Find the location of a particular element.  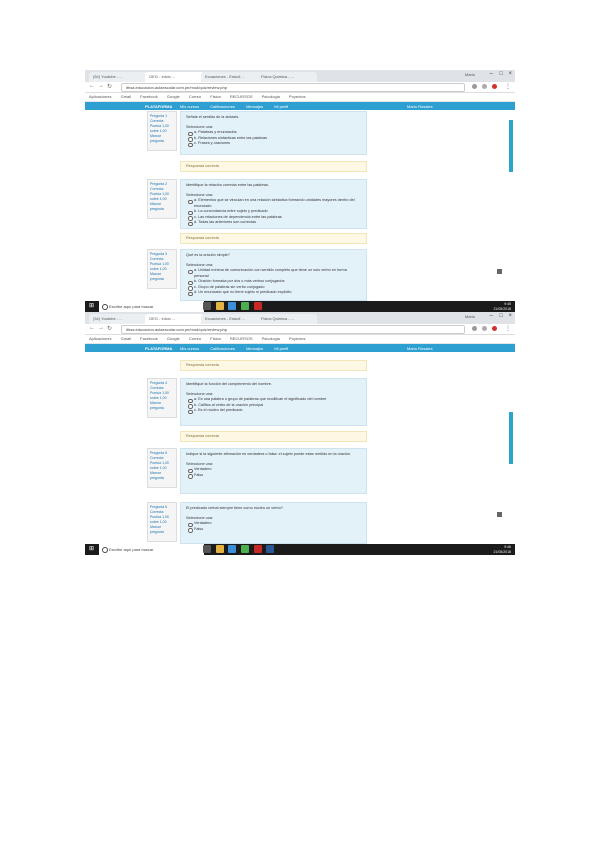

clock-date: 21/05/2018 is located at coordinates (502, 551).